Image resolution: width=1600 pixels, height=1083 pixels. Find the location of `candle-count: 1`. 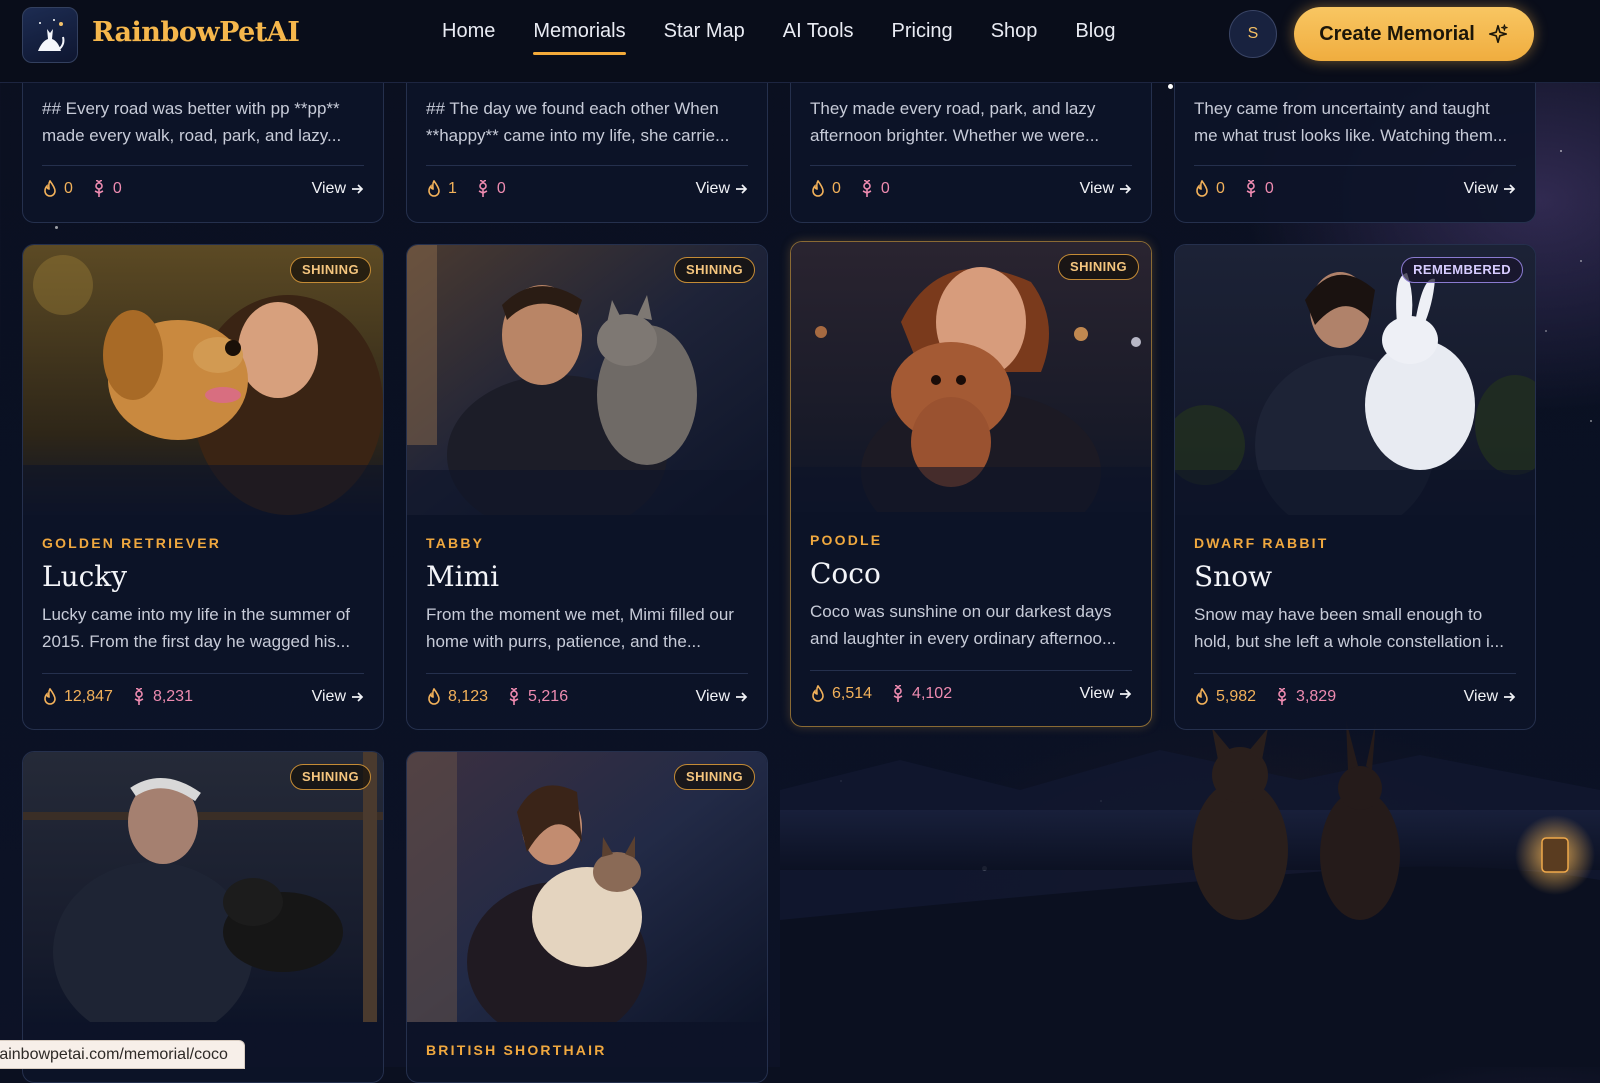

candle-count: 1 is located at coordinates (441, 189).